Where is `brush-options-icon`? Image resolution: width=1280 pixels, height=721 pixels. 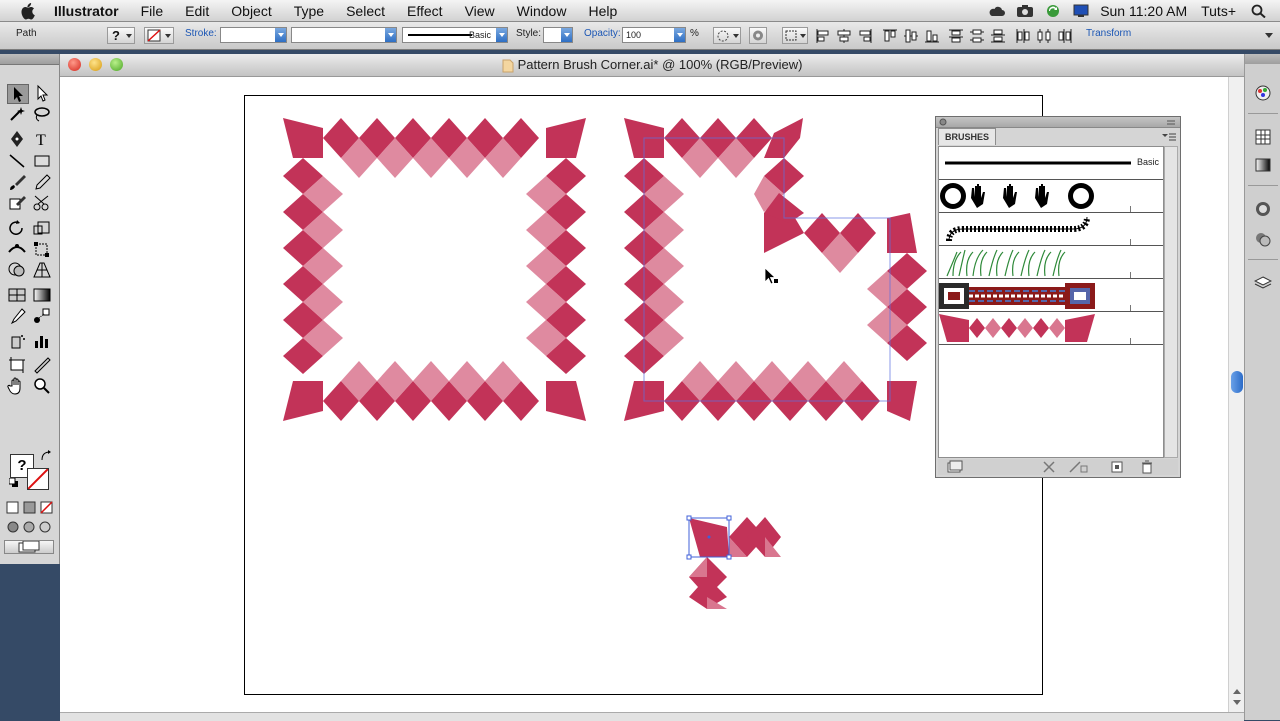 brush-options-icon is located at coordinates (1078, 467).